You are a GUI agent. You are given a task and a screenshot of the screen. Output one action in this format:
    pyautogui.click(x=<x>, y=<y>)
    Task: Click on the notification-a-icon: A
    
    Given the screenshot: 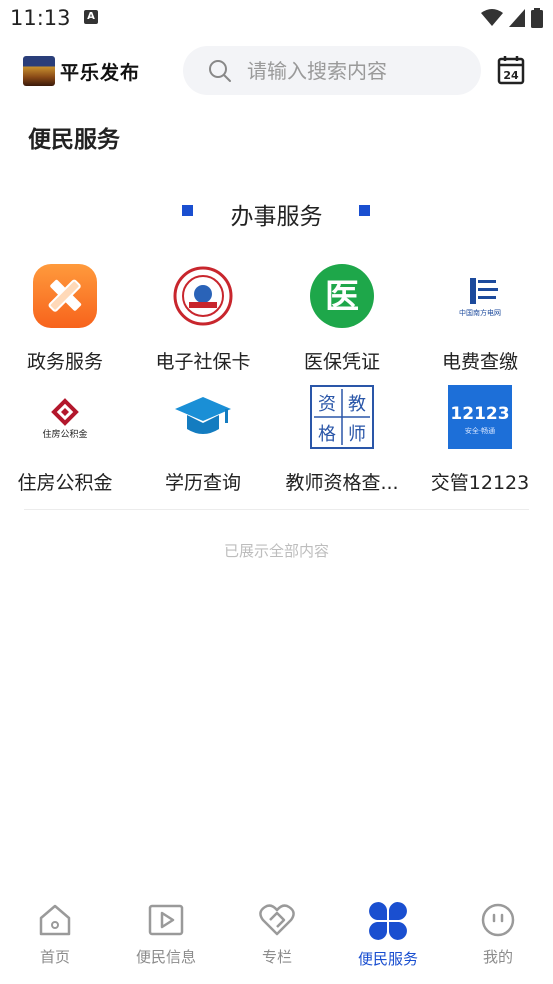 What is the action you would take?
    pyautogui.click(x=91, y=17)
    